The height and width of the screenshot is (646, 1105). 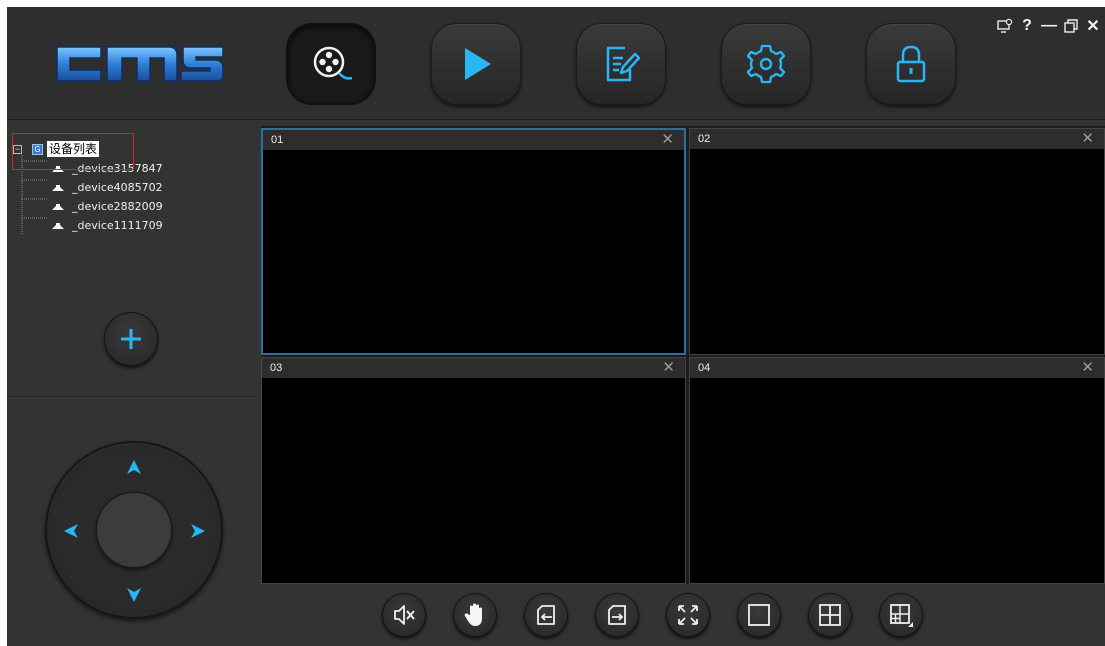 I want to click on video-pane-02: 02 ✕, so click(x=897, y=241).